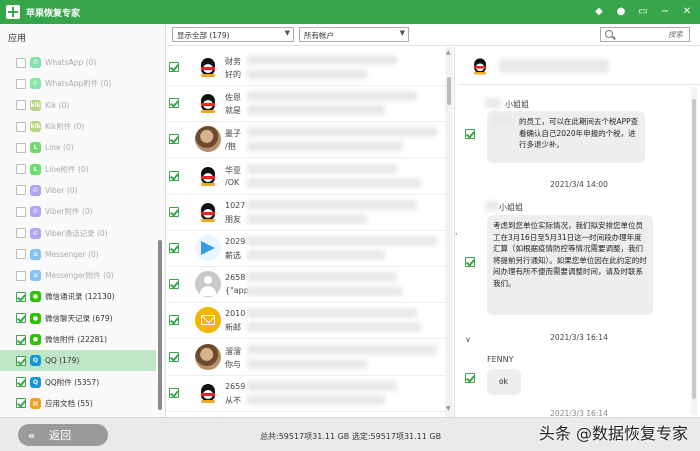  What do you see at coordinates (78, 62) in the screenshot?
I see `sidebar-item: ✆ WhatsApp (0)` at bounding box center [78, 62].